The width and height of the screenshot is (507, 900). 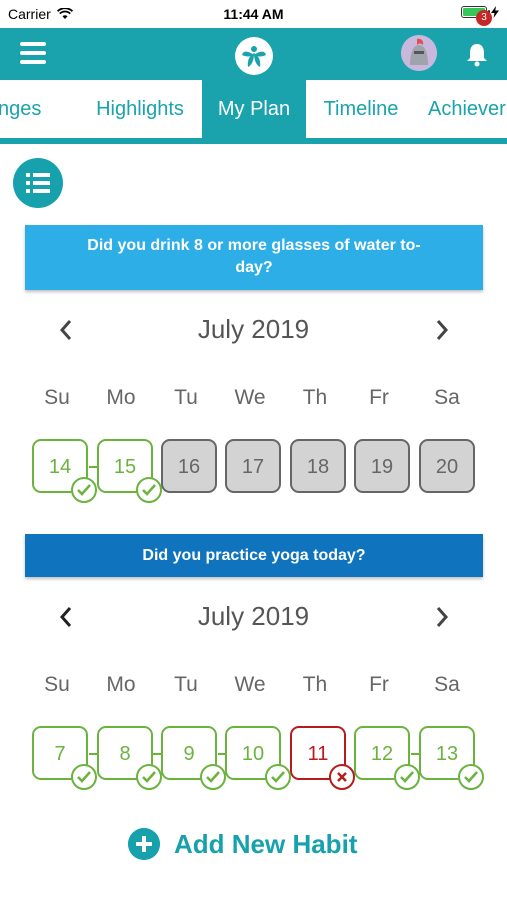 I want to click on tab-highlights: Highlights, so click(x=140, y=109).